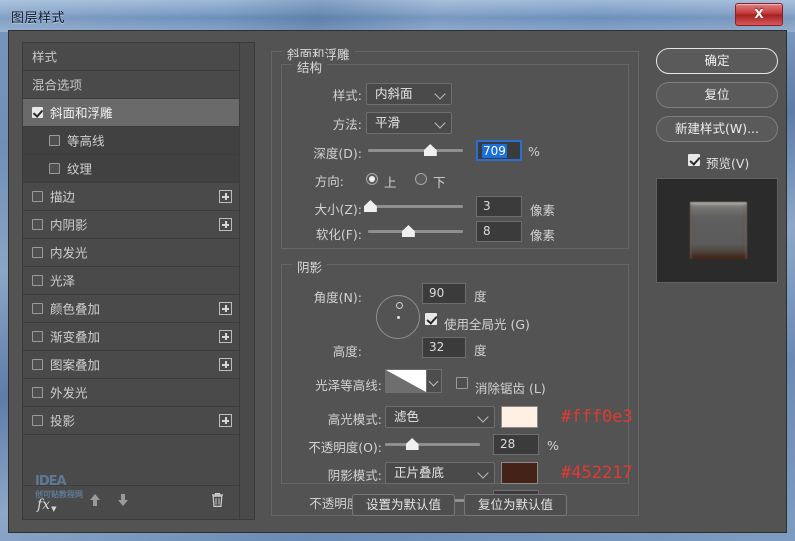 The height and width of the screenshot is (541, 795). What do you see at coordinates (543, 210) in the screenshot?
I see `size-unit: 像素` at bounding box center [543, 210].